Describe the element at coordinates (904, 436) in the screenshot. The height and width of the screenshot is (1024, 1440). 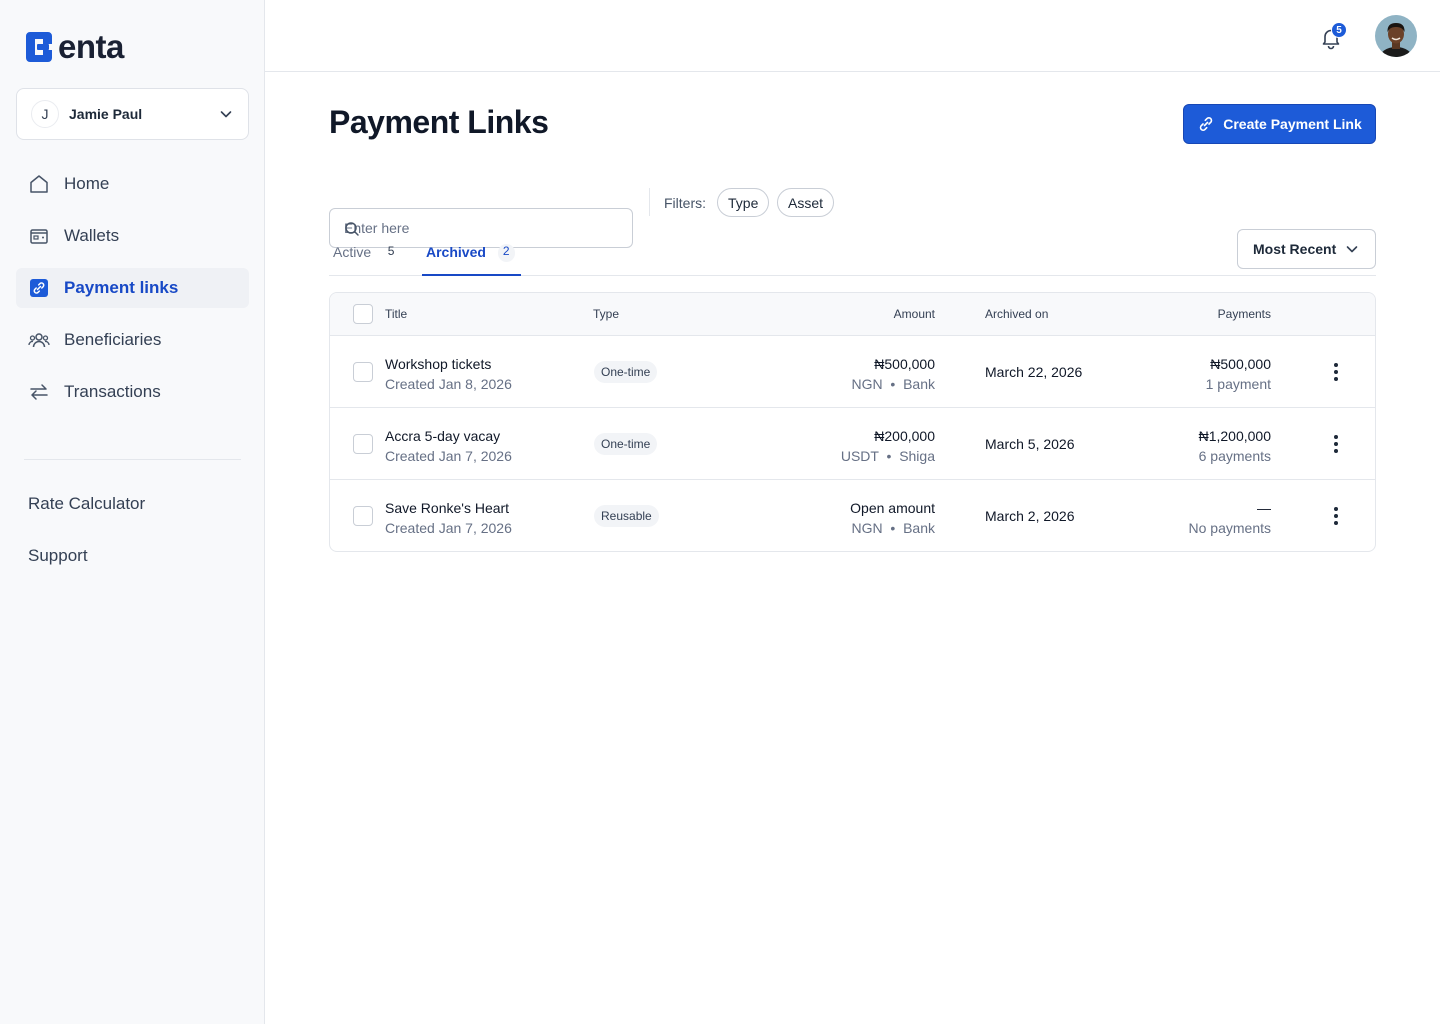
I see `amount-value: ₦200,000` at that location.